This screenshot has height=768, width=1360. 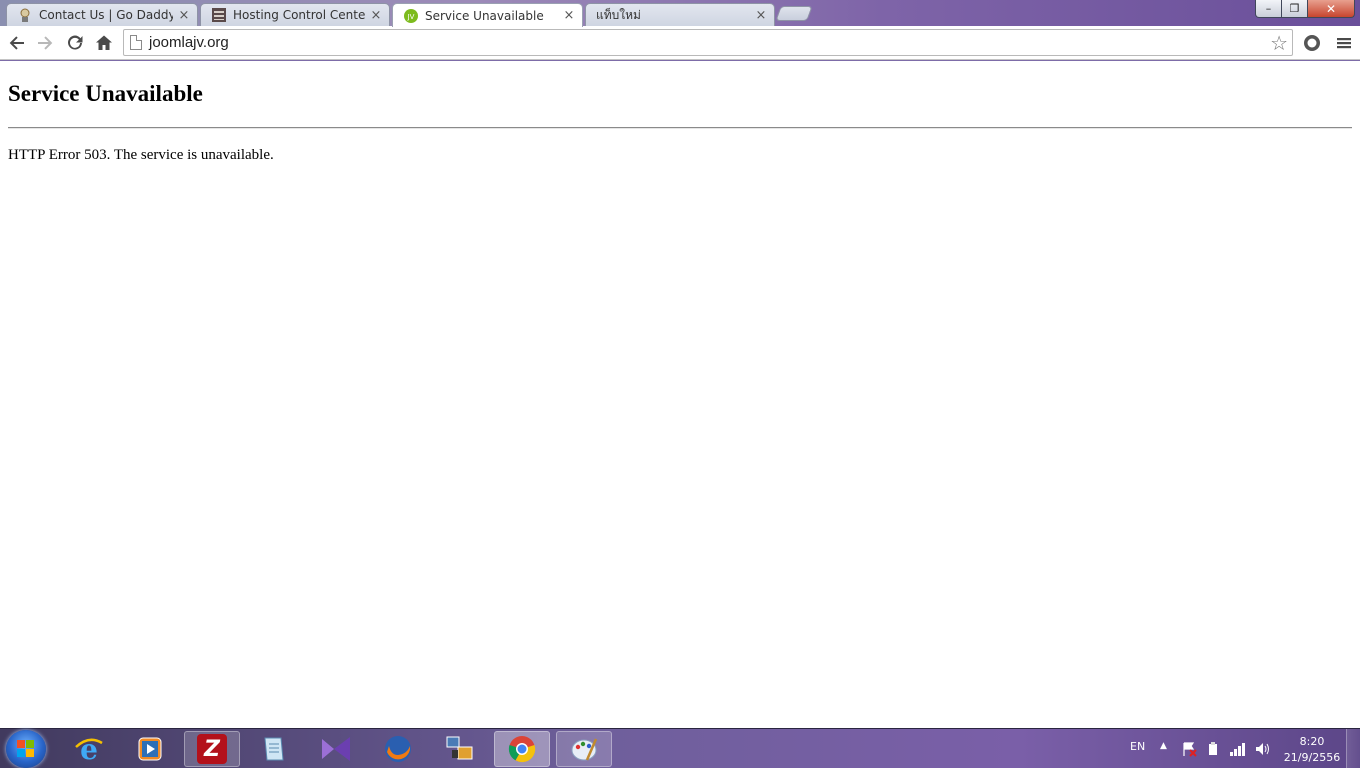 I want to click on filezilla-icon: Z, so click(x=212, y=749).